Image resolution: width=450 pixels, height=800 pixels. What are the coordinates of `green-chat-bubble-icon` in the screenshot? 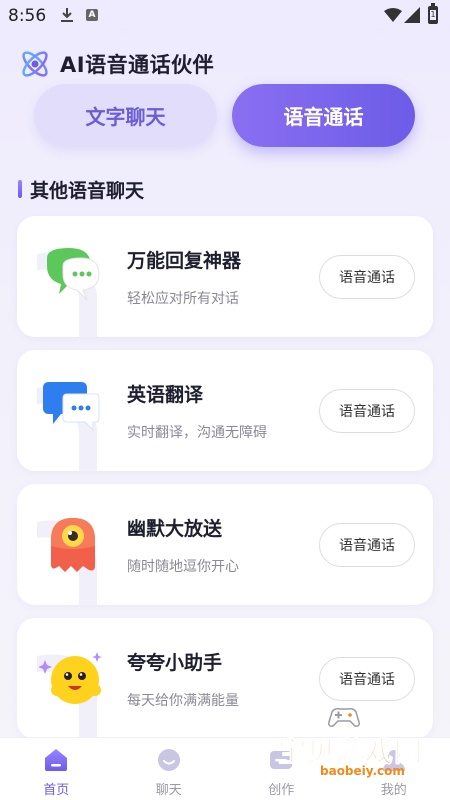 It's located at (73, 274).